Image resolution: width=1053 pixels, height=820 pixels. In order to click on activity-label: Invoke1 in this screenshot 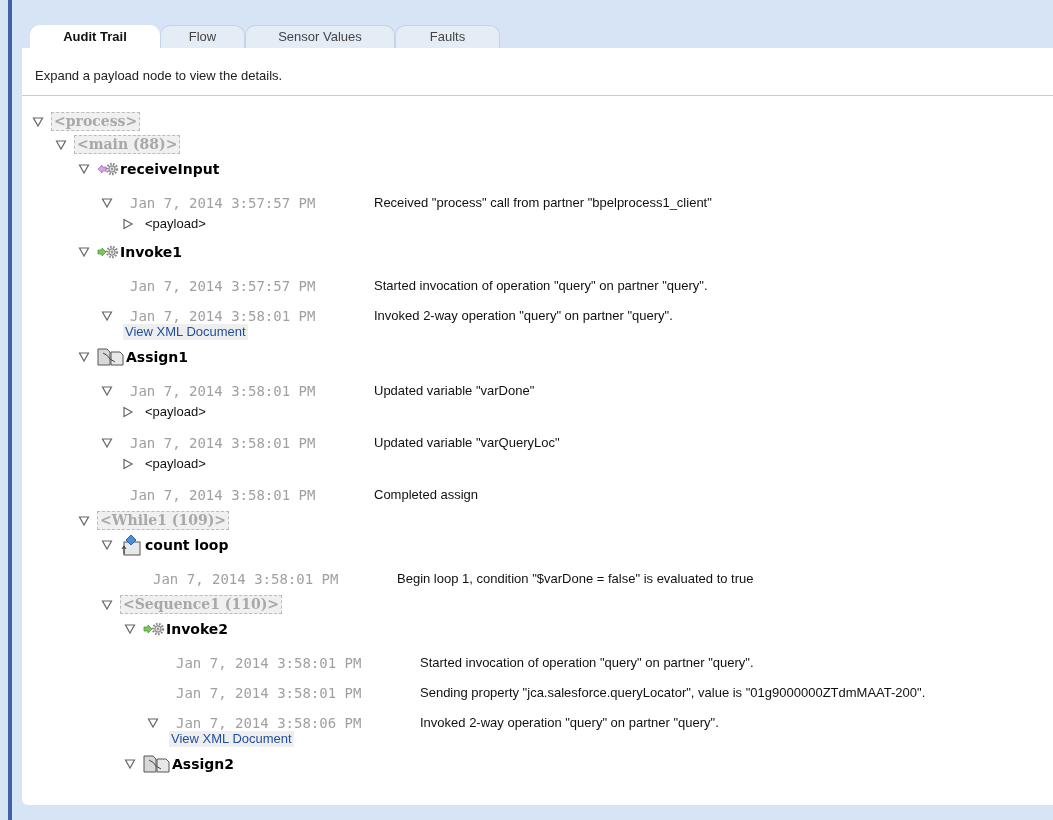, I will do `click(151, 252)`.